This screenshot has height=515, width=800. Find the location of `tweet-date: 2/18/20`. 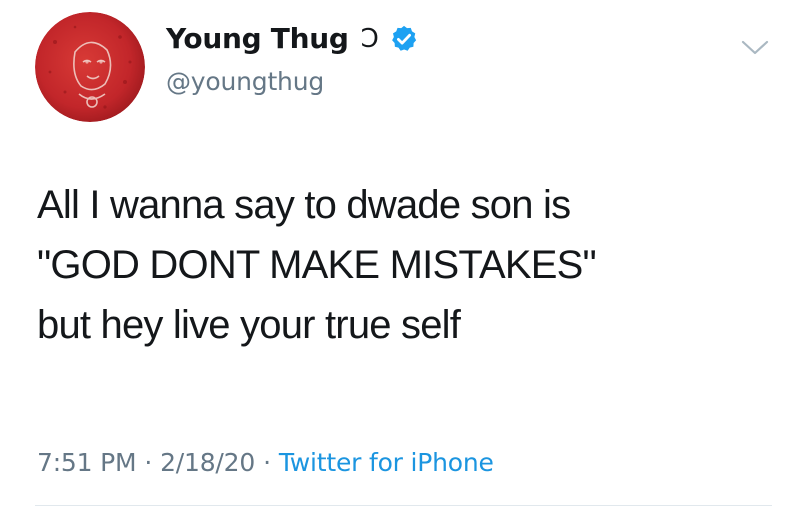

tweet-date: 2/18/20 is located at coordinates (207, 462).